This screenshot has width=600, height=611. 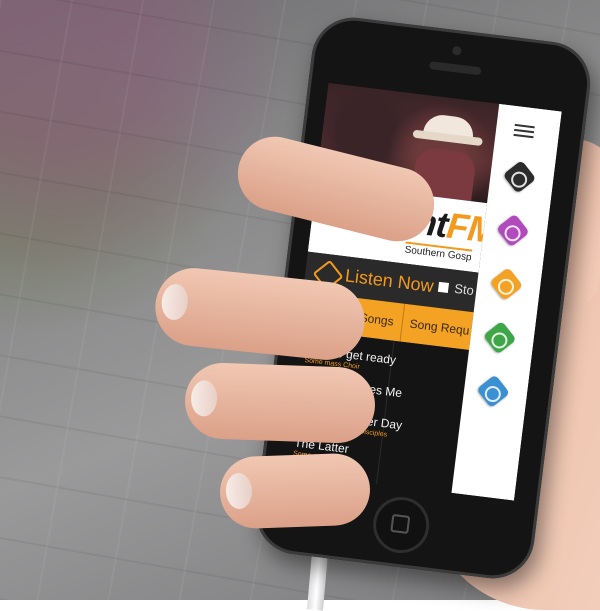 What do you see at coordinates (389, 281) in the screenshot?
I see `listen-now-button: Listen Now` at bounding box center [389, 281].